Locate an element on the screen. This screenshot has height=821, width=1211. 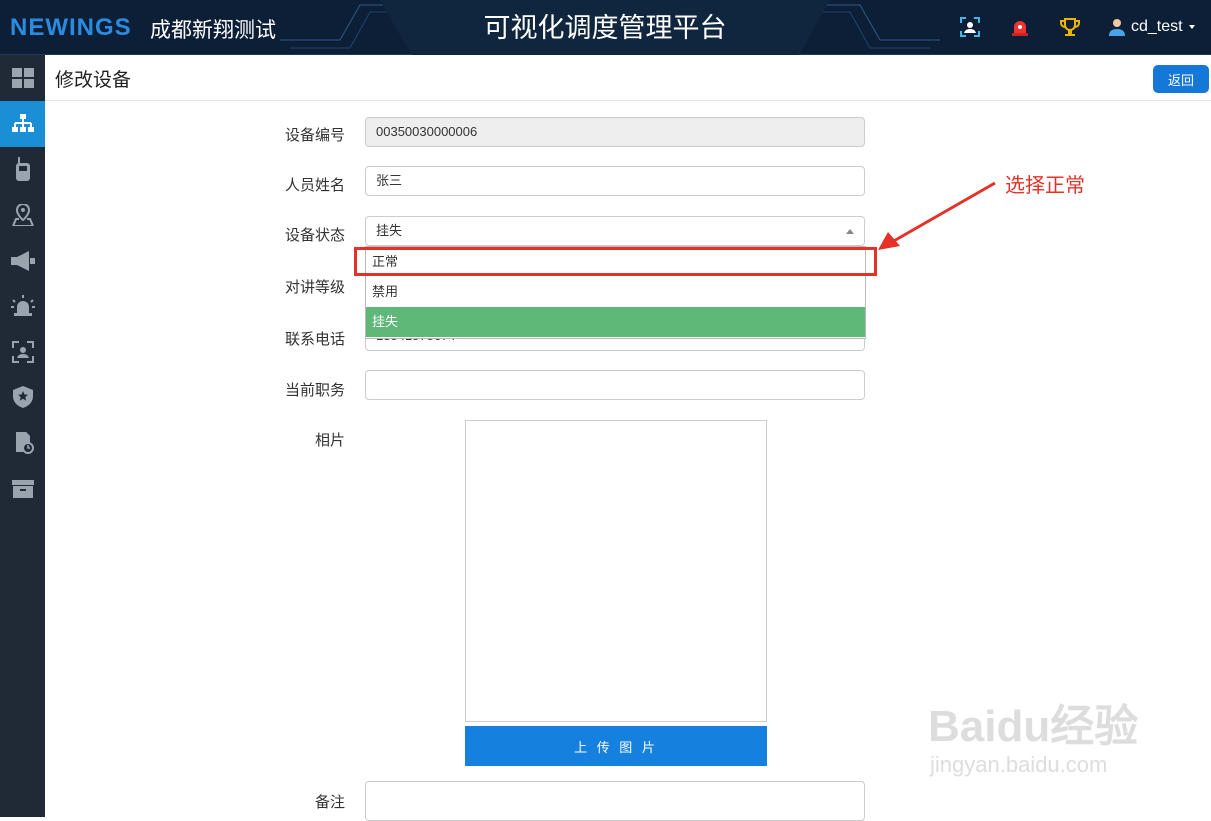
page-title: 修改设备 is located at coordinates (93, 80).